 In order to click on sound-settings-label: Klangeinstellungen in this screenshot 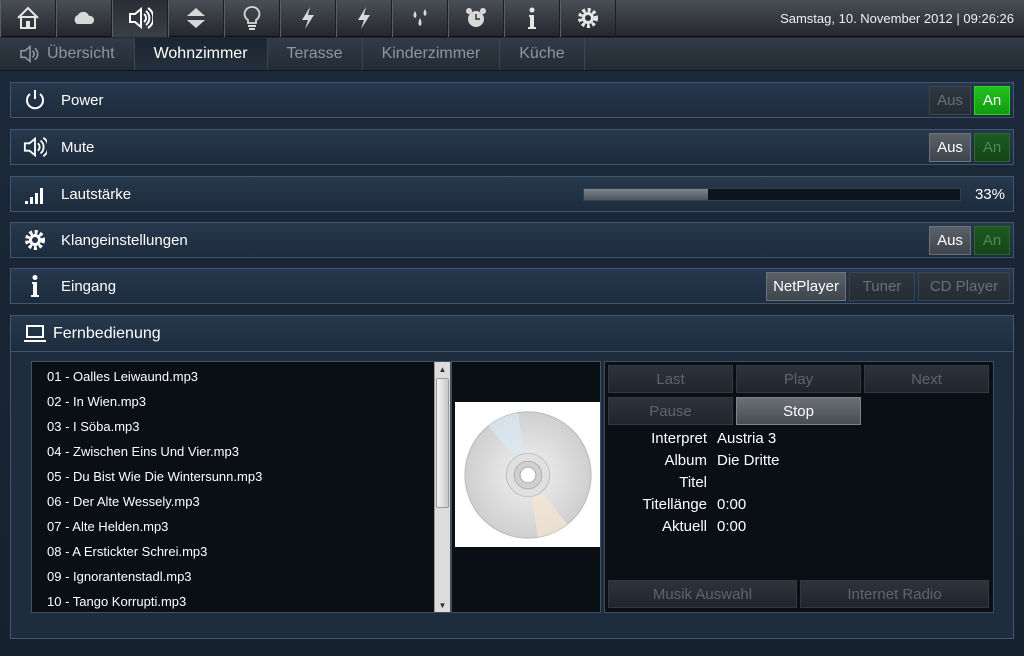, I will do `click(124, 240)`.